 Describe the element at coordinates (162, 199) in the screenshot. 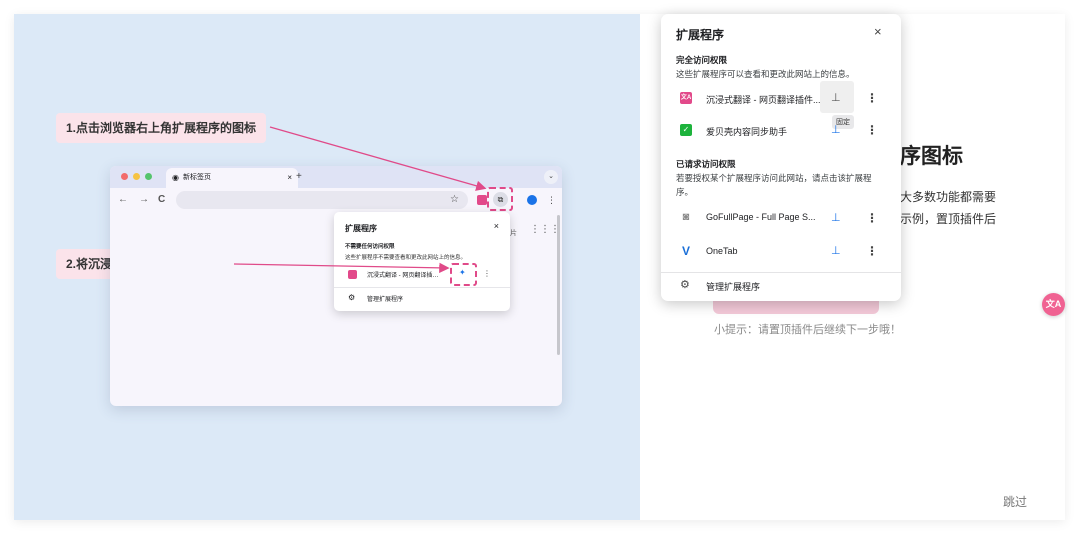

I see `reload-icon: C` at that location.